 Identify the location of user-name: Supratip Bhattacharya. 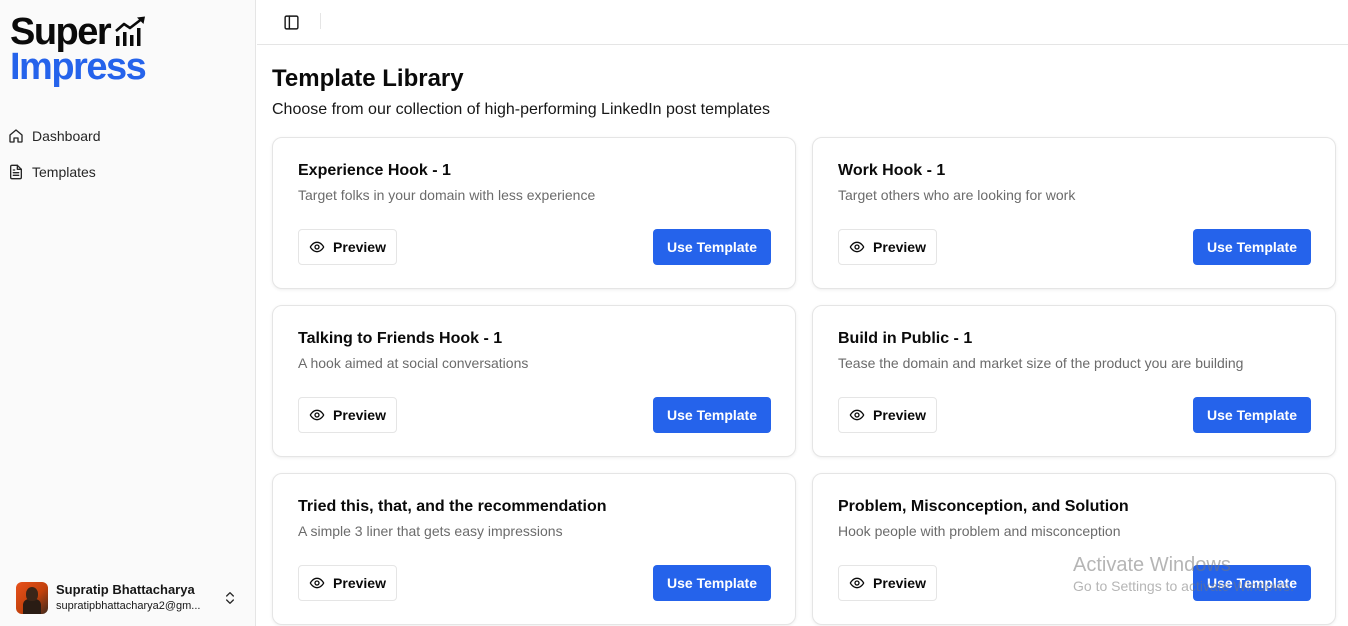
(125, 589).